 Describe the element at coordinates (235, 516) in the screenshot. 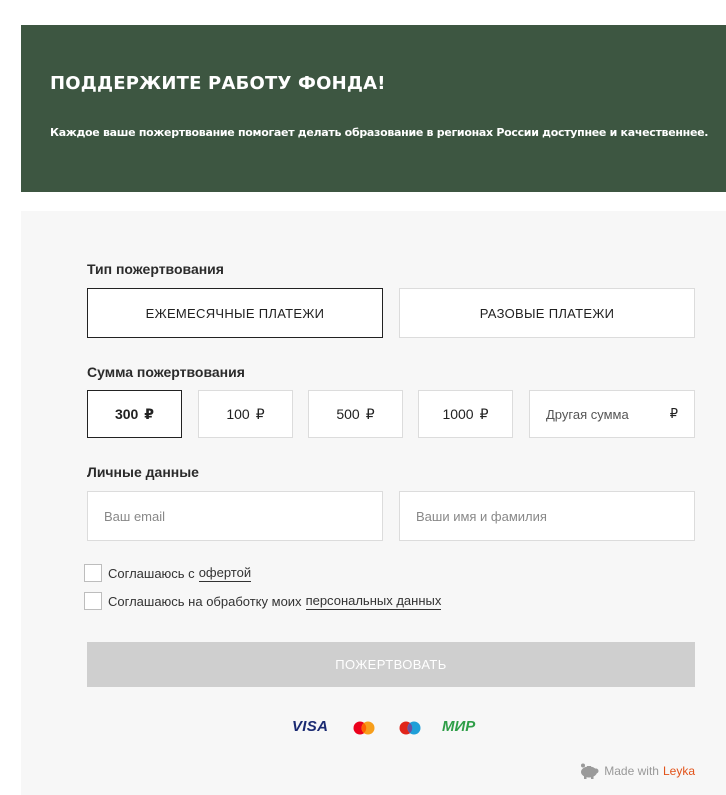

I see `email-field: Ваш email` at that location.